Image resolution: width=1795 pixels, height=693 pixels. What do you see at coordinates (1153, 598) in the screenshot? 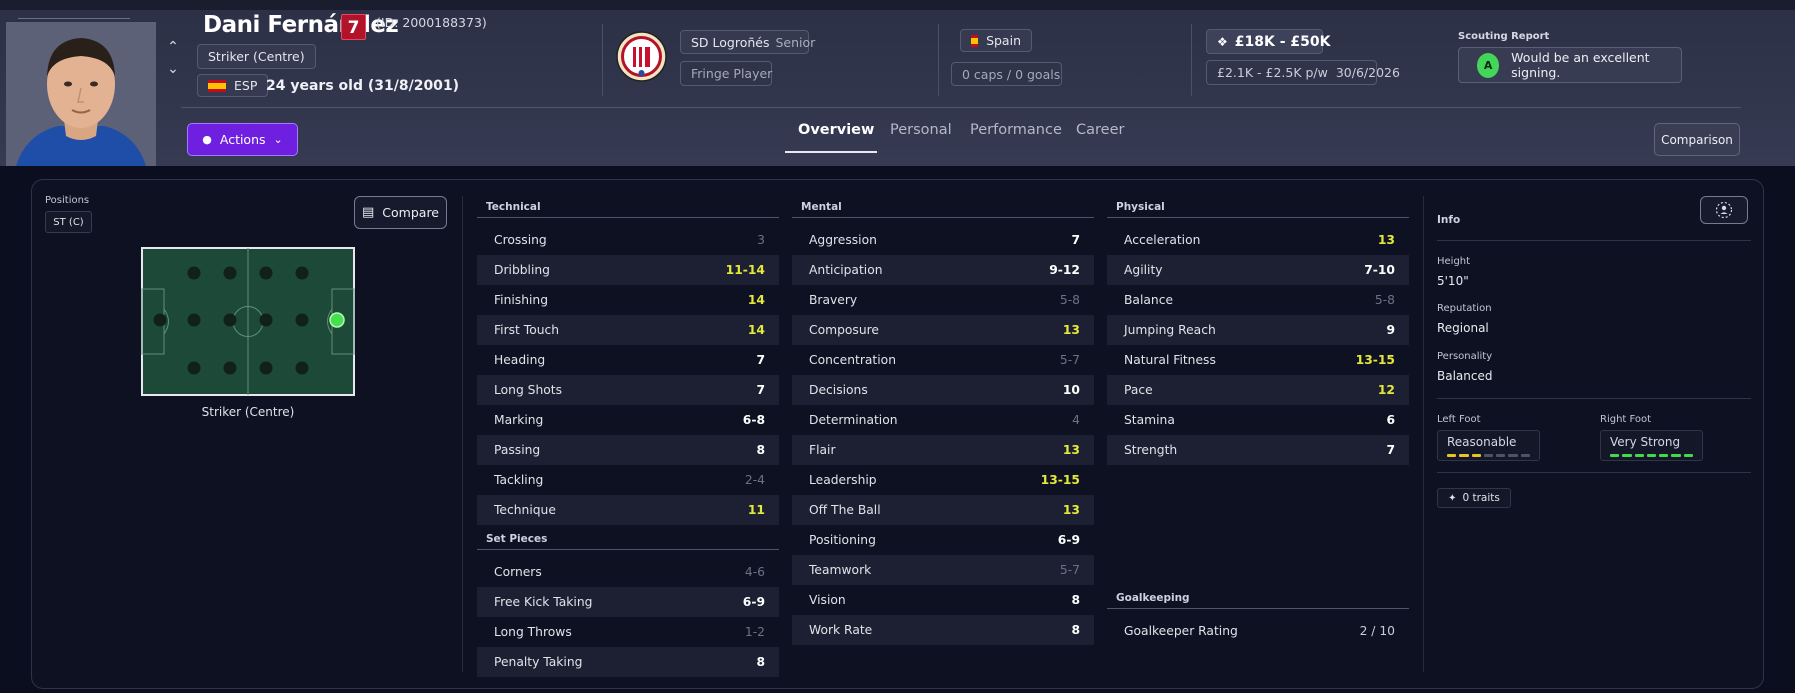
I see `goalkeeping-title: Goalkeeping` at bounding box center [1153, 598].